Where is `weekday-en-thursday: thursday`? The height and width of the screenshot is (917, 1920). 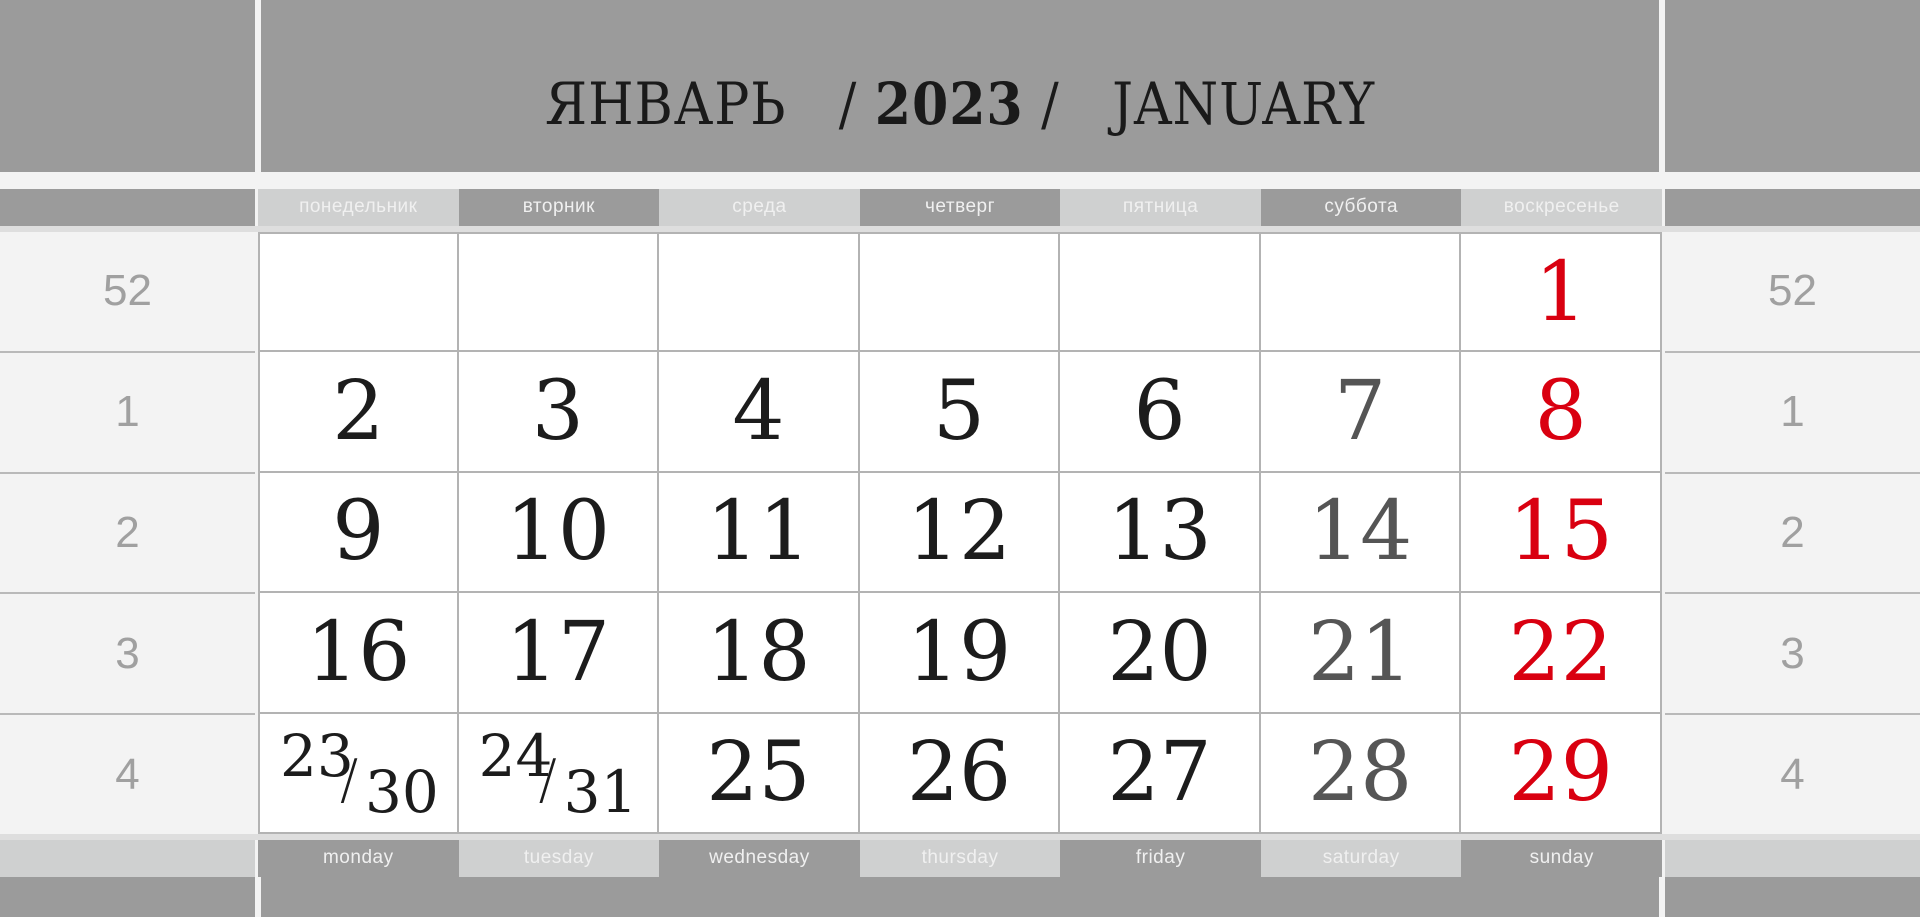 weekday-en-thursday: thursday is located at coordinates (960, 858).